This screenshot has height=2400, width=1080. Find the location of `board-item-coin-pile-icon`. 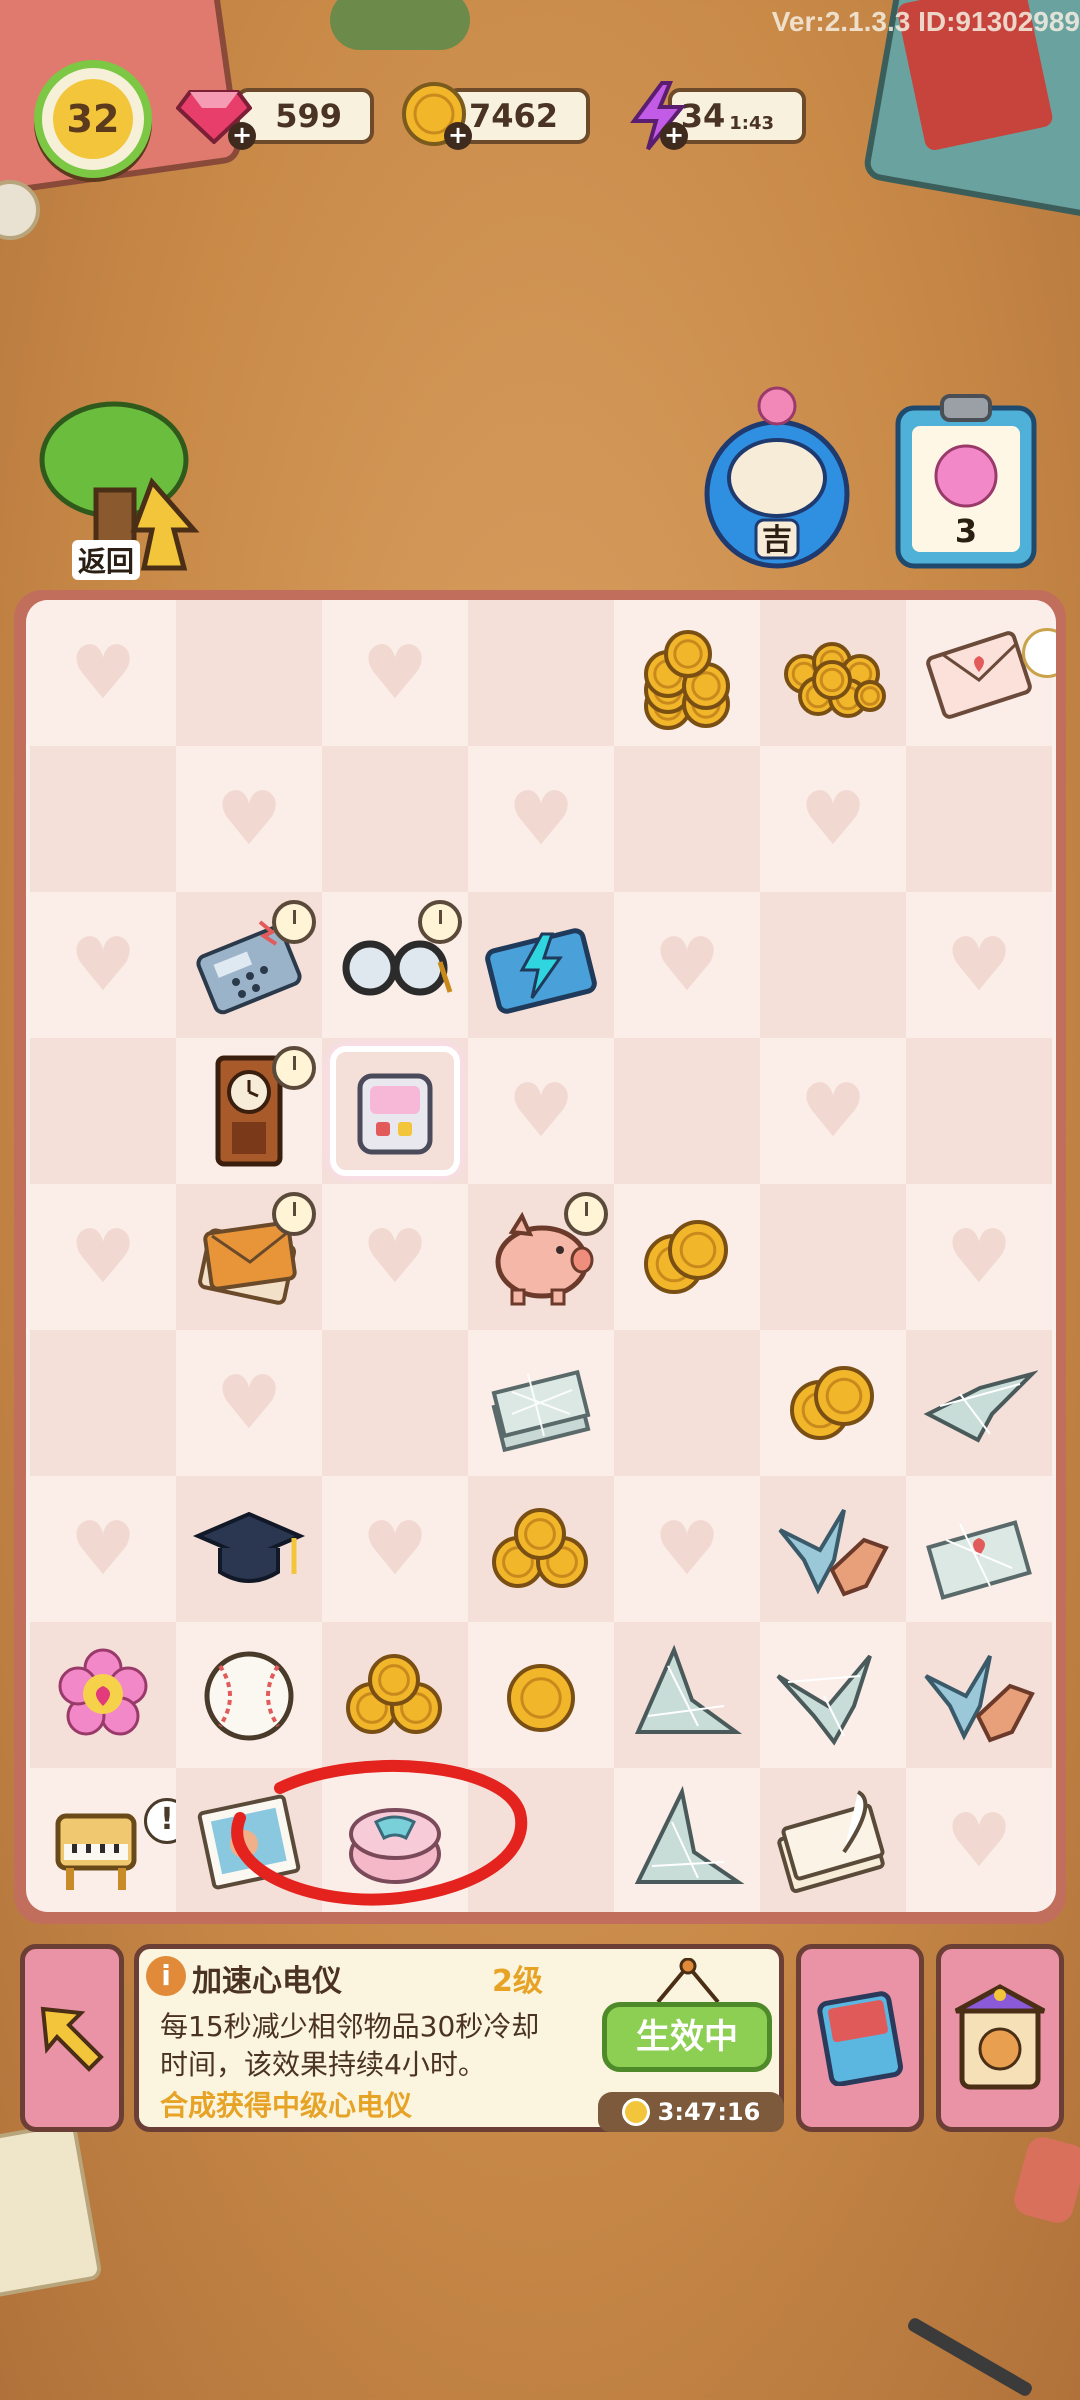

board-item-coin-pile-icon is located at coordinates (833, 673).